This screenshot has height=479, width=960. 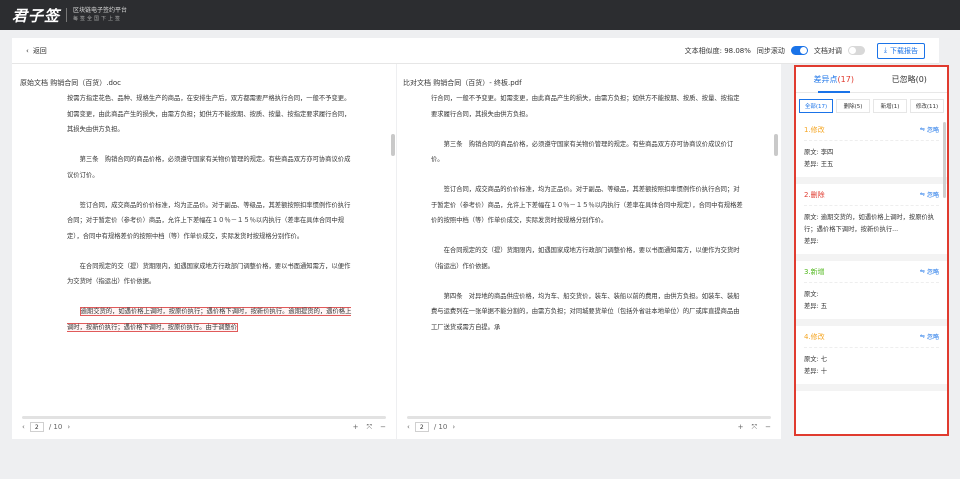 What do you see at coordinates (67, 15) in the screenshot?
I see `logo-divider` at bounding box center [67, 15].